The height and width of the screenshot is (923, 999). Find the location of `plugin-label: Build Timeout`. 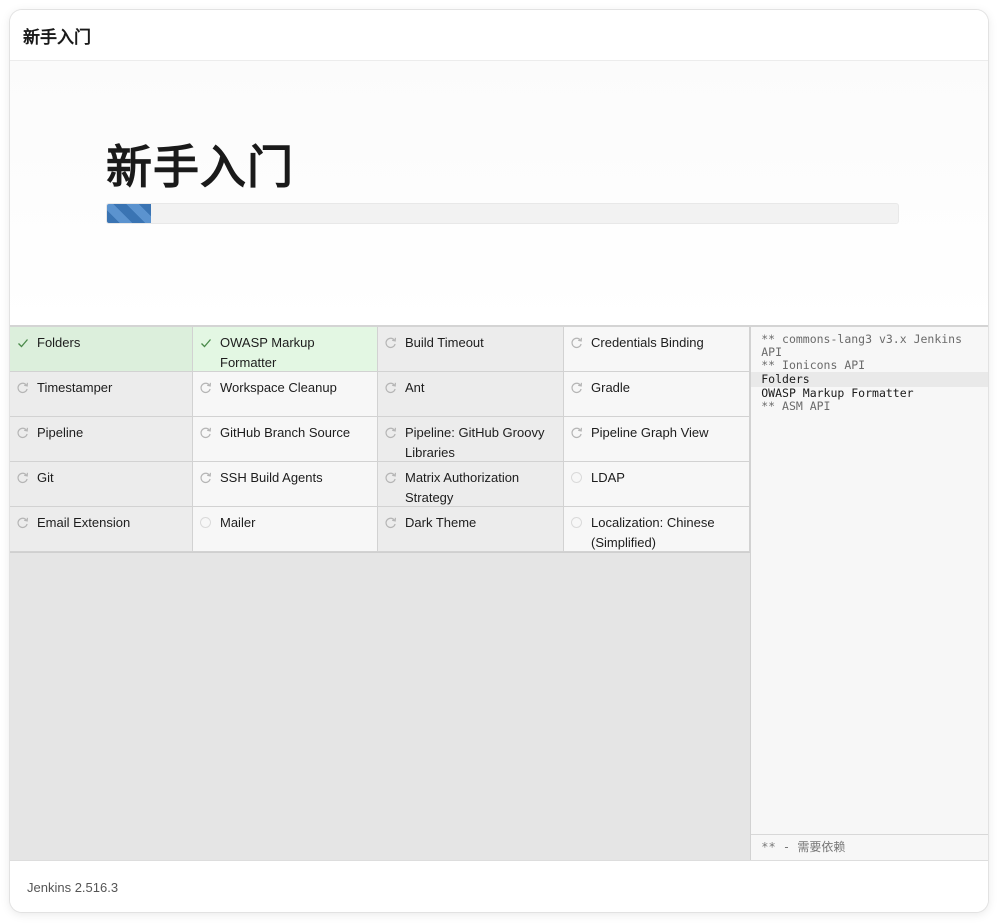

plugin-label: Build Timeout is located at coordinates (444, 342).